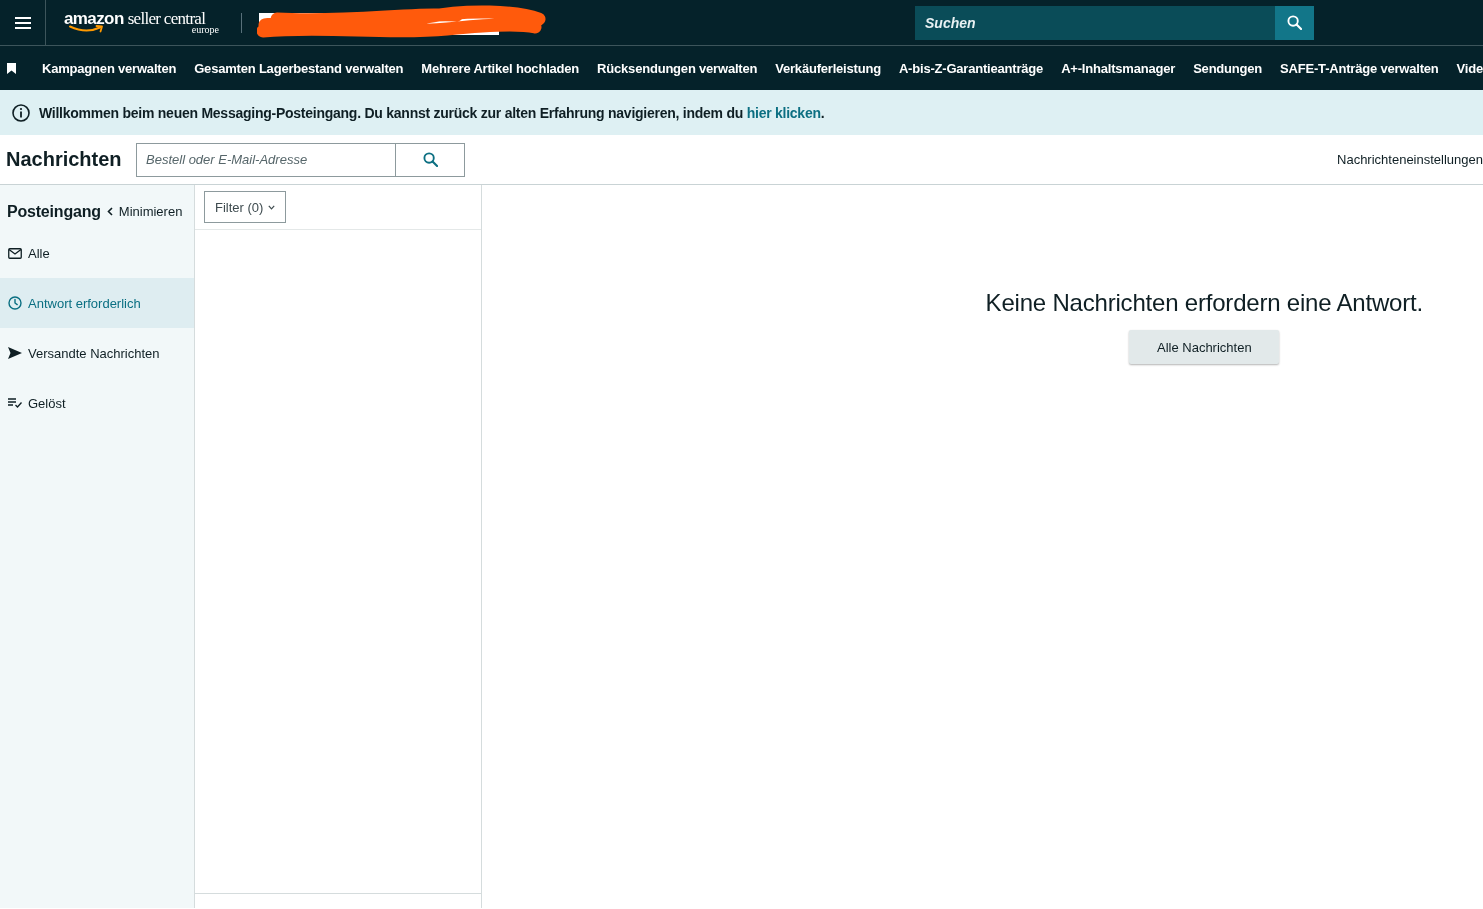 This screenshot has height=909, width=1483. What do you see at coordinates (500, 68) in the screenshot?
I see `nav-link: Mehrere Artikel hochladen` at bounding box center [500, 68].